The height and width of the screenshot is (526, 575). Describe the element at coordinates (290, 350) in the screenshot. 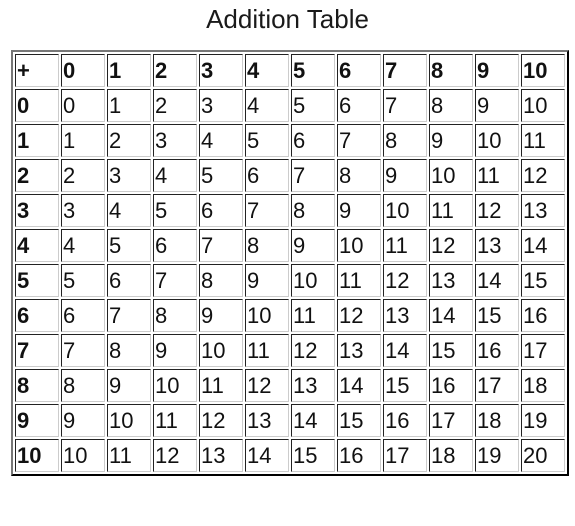

I see `table-row: 7 7 8 9 10 11 12 13 14 15 16 17` at that location.